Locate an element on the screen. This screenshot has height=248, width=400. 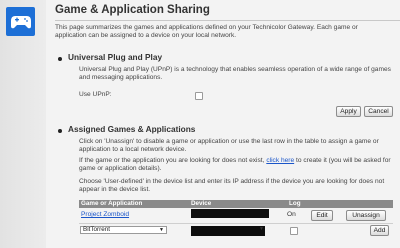
unassign-button: Unassign is located at coordinates (366, 215).